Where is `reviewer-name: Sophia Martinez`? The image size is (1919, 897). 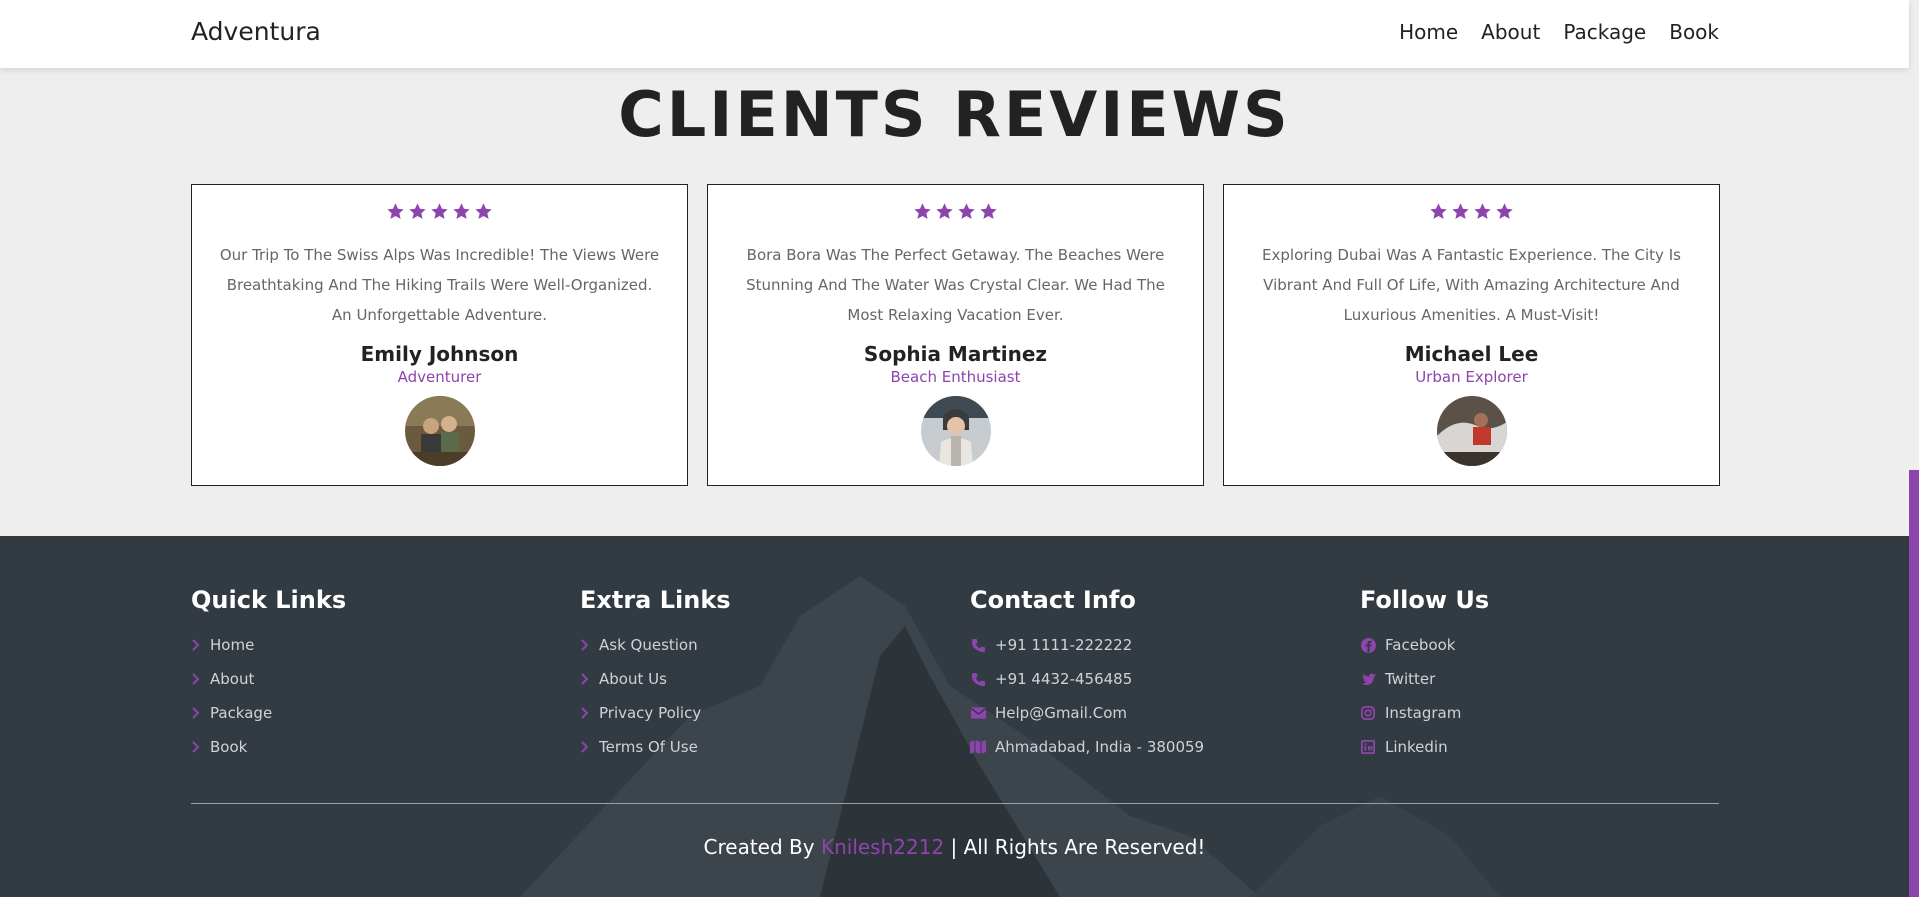
reviewer-name: Sophia Martinez is located at coordinates (955, 354).